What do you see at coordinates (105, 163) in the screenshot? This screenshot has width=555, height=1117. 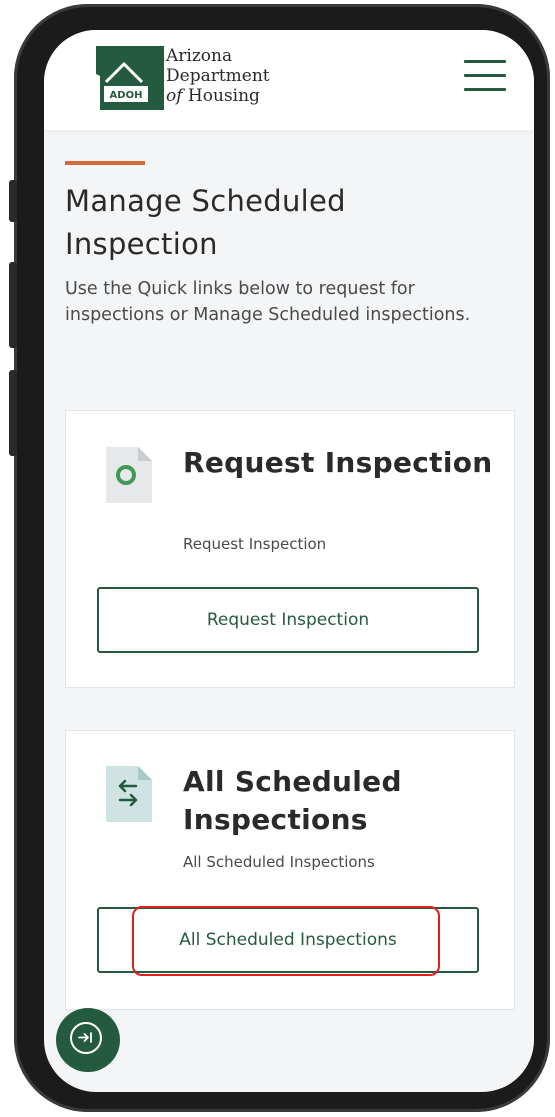 I see `title-accent-bar` at bounding box center [105, 163].